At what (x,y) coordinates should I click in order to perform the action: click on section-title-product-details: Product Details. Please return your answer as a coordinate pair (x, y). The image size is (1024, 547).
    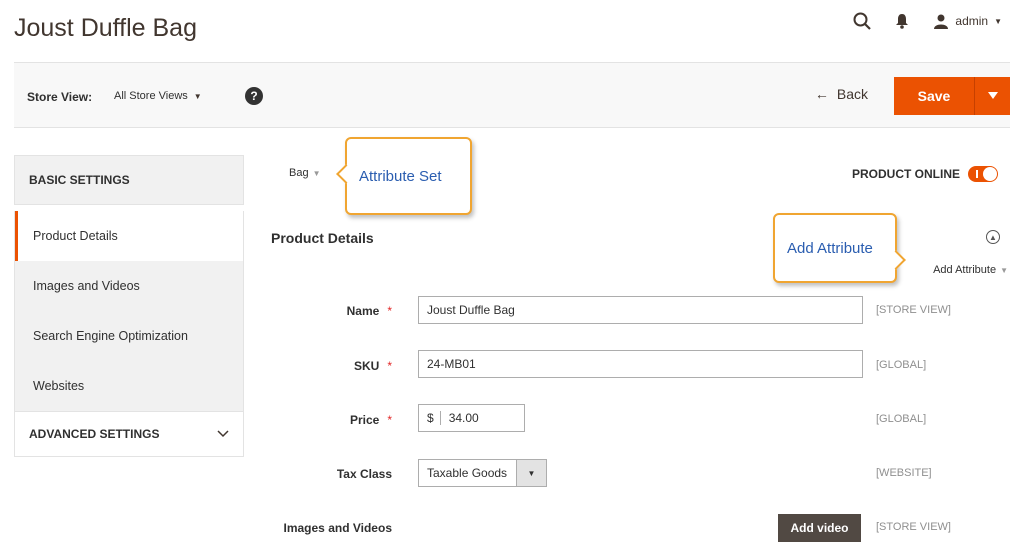
    Looking at the image, I should click on (322, 238).